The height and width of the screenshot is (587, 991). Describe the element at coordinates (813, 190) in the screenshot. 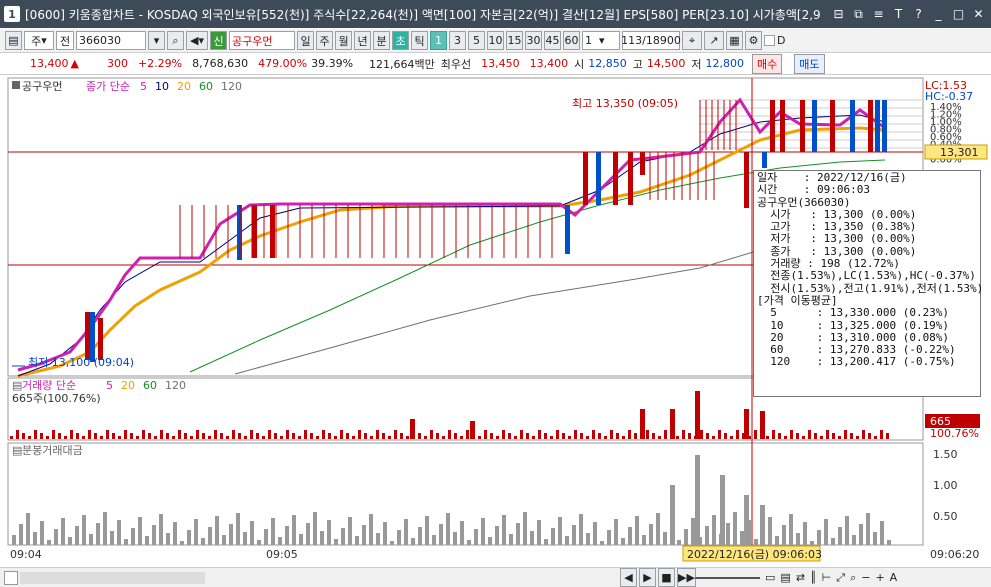

I see `info-line: 시간 : 09:06:03` at that location.